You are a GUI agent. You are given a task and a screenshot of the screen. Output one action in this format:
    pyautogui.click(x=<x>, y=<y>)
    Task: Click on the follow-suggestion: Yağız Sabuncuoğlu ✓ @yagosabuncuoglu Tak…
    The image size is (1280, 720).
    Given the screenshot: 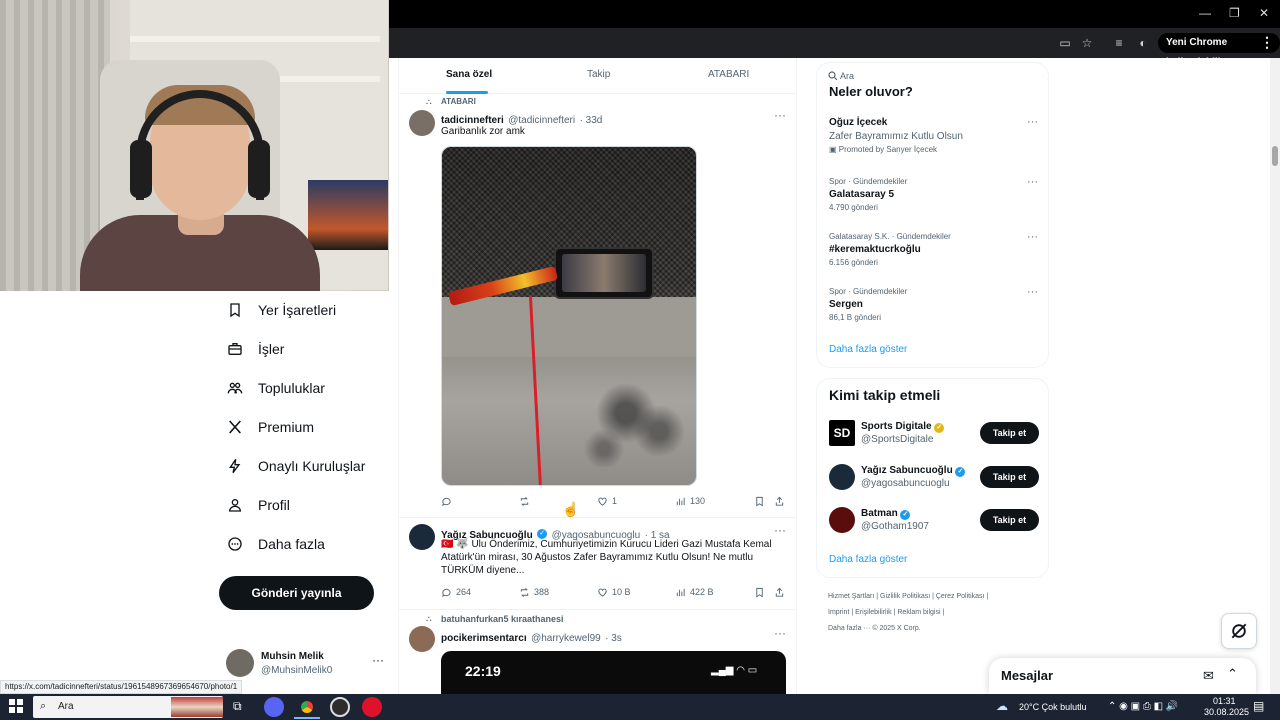 What is the action you would take?
    pyautogui.click(x=934, y=479)
    